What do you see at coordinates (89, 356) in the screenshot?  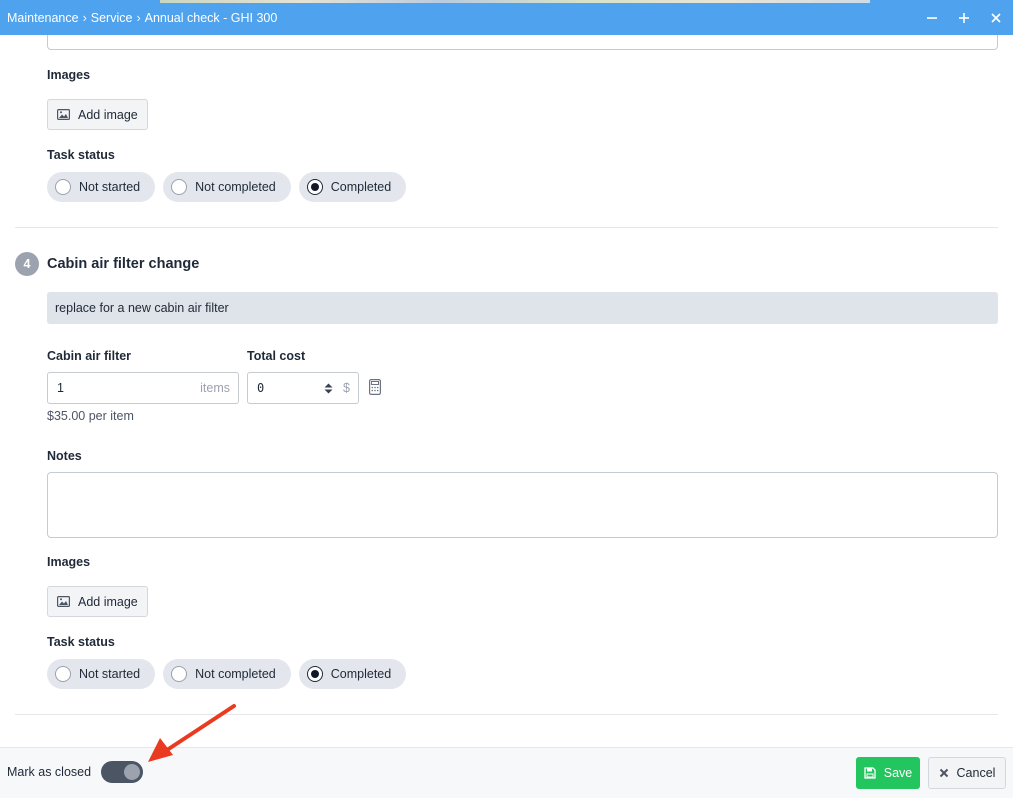 I see `part-label: Cabin air filter` at bounding box center [89, 356].